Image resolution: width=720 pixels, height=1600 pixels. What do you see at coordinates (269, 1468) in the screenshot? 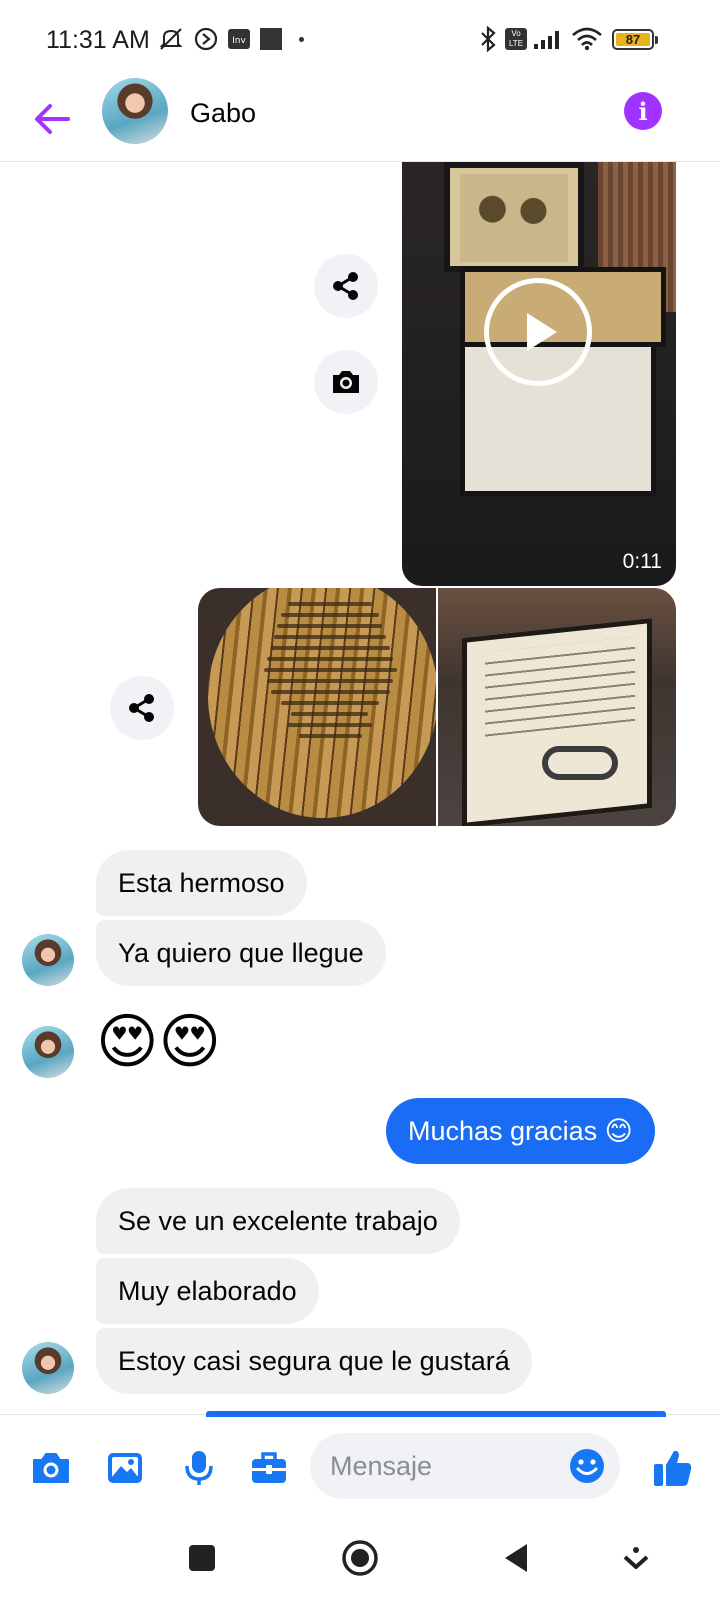
I see `toolbox-icon` at bounding box center [269, 1468].